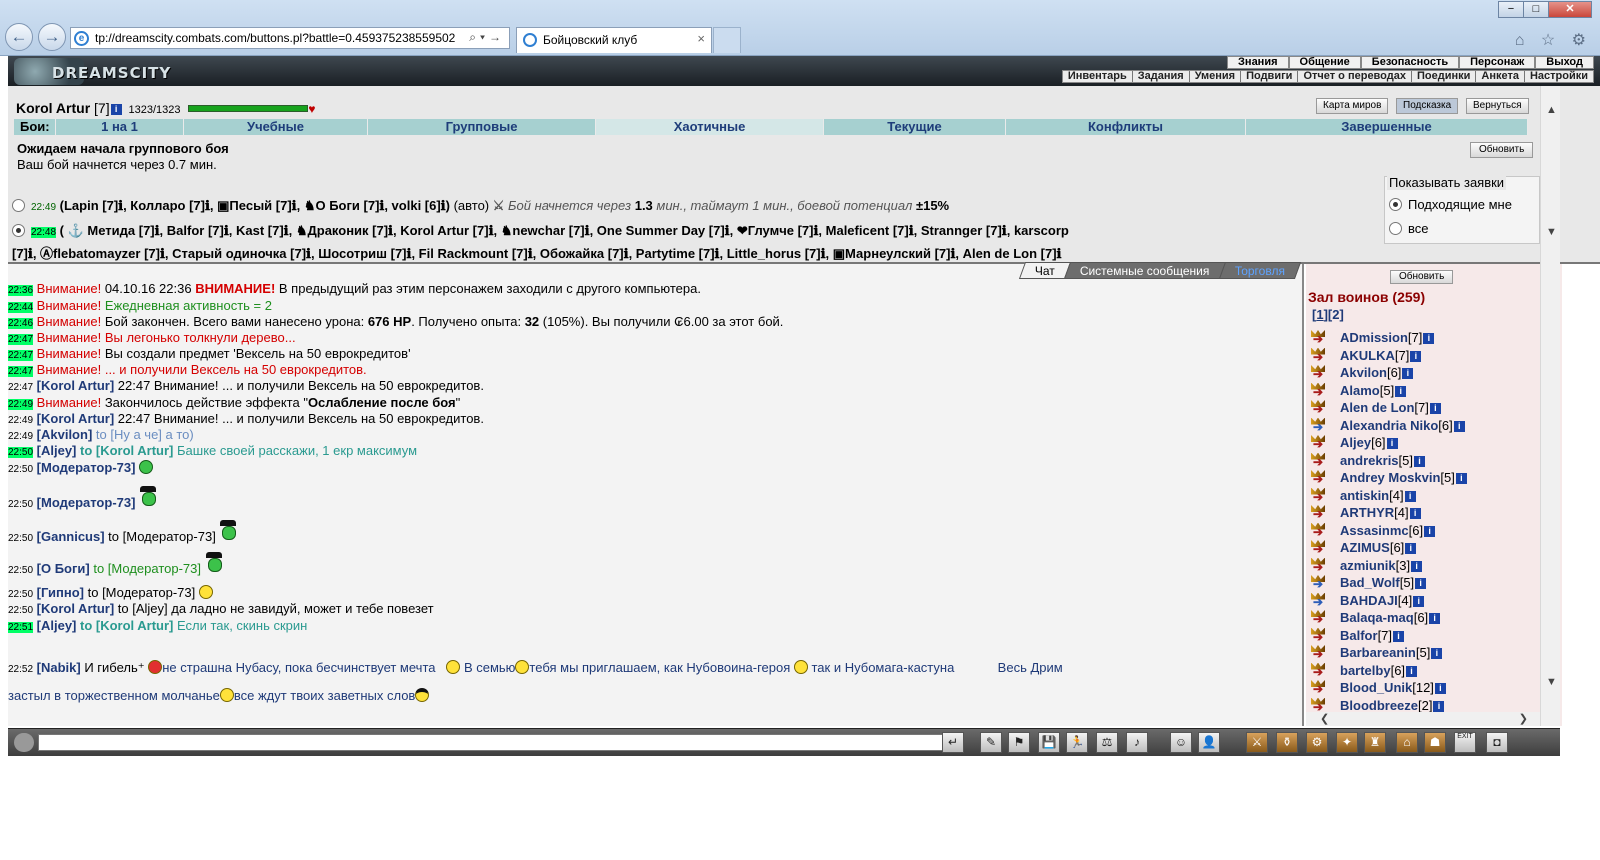  I want to click on toolbar-button: ✎, so click(991, 742).